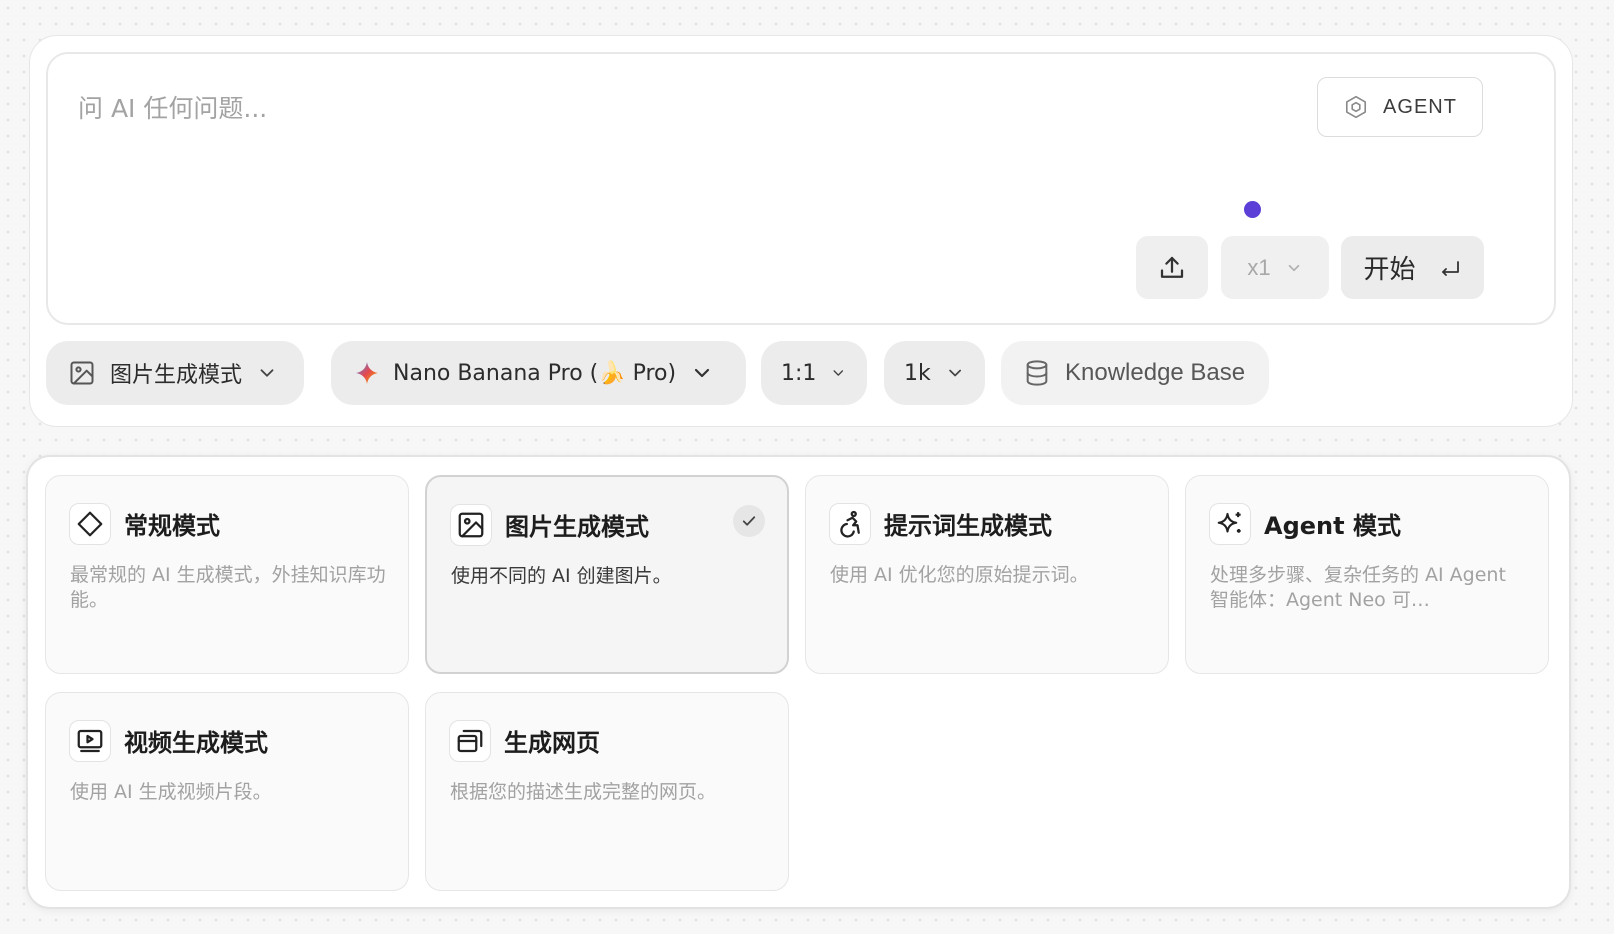 Image resolution: width=1614 pixels, height=934 pixels. Describe the element at coordinates (90, 741) in the screenshot. I see `video-icon` at that location.